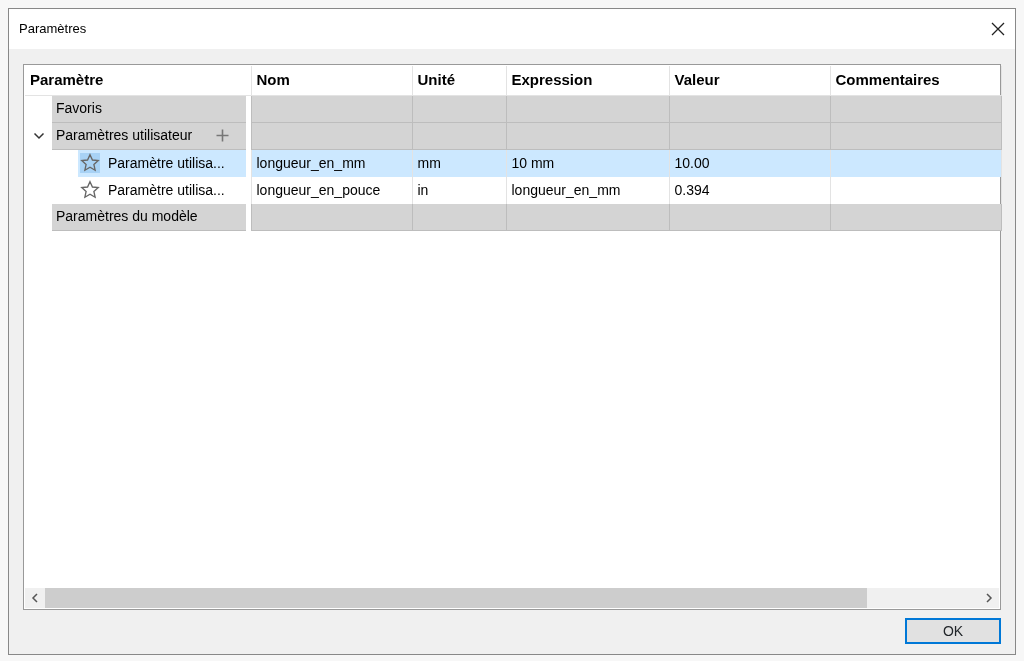 The image size is (1024, 661). Describe the element at coordinates (998, 29) in the screenshot. I see `close-icon` at that location.